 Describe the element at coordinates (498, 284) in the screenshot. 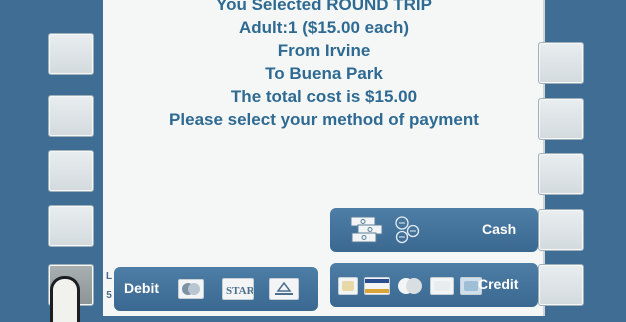

I see `credit-label: Credit` at that location.